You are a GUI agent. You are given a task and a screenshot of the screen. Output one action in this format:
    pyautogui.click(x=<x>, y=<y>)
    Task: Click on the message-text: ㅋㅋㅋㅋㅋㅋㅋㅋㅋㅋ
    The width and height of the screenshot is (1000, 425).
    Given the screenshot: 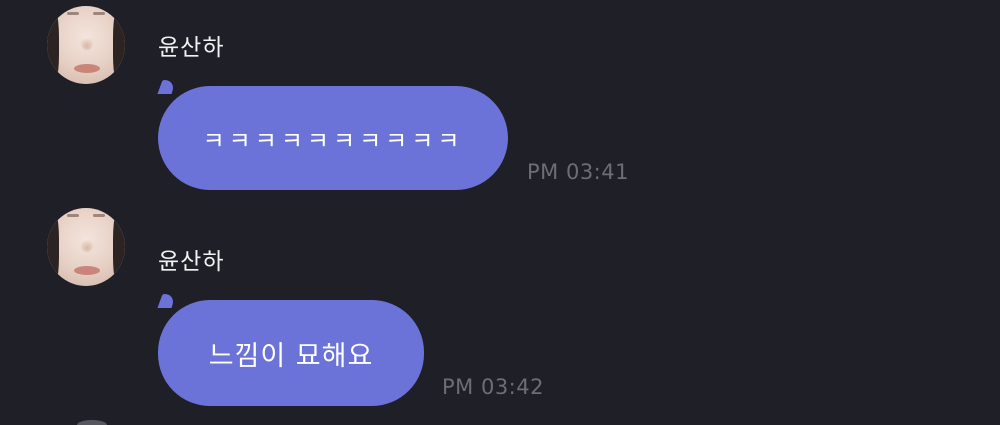 What is the action you would take?
    pyautogui.click(x=333, y=140)
    